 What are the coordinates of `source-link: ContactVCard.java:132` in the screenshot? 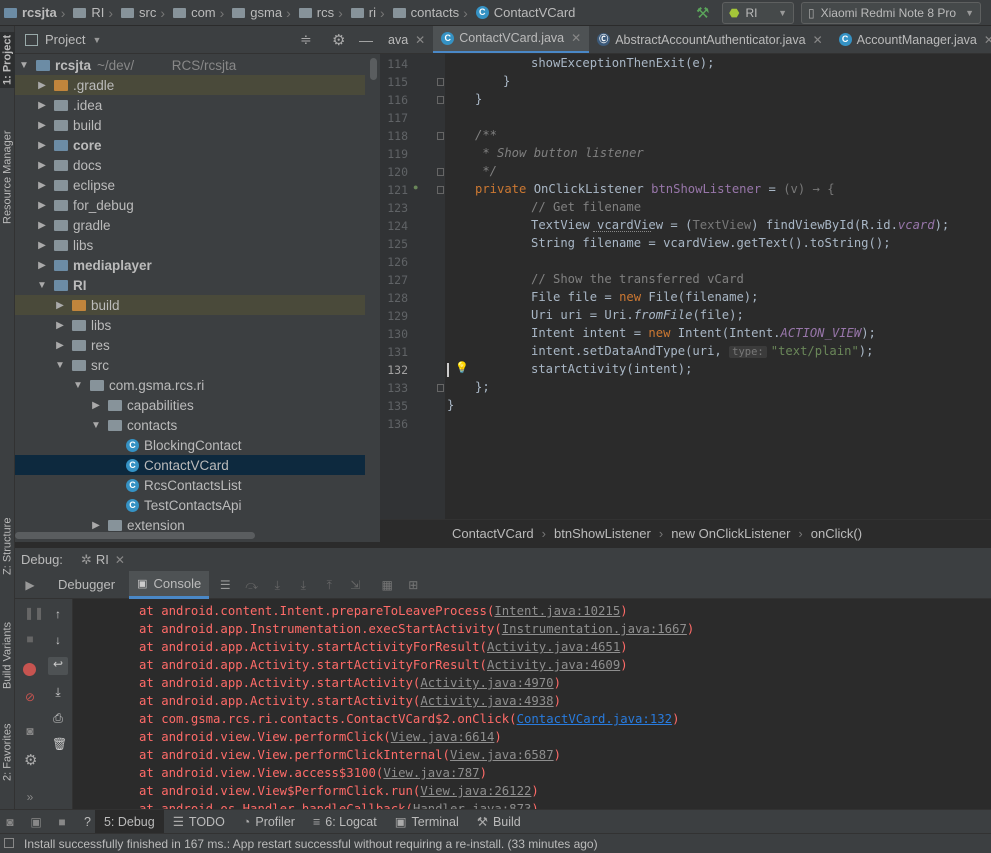 It's located at (594, 719).